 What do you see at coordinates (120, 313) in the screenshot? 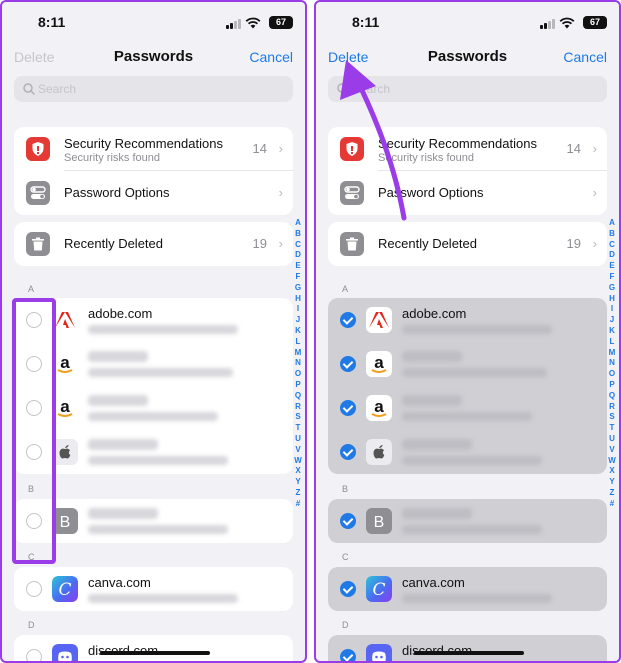
I see `site-name: adobe.com` at bounding box center [120, 313].